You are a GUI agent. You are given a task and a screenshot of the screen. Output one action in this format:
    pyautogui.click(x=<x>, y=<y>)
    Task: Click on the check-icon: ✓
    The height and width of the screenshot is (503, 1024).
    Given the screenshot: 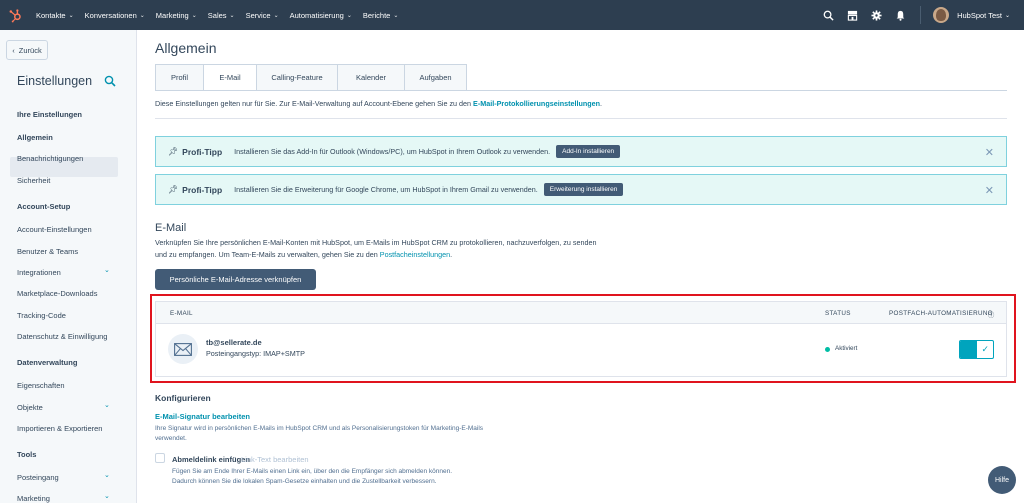 What is the action you would take?
    pyautogui.click(x=985, y=349)
    